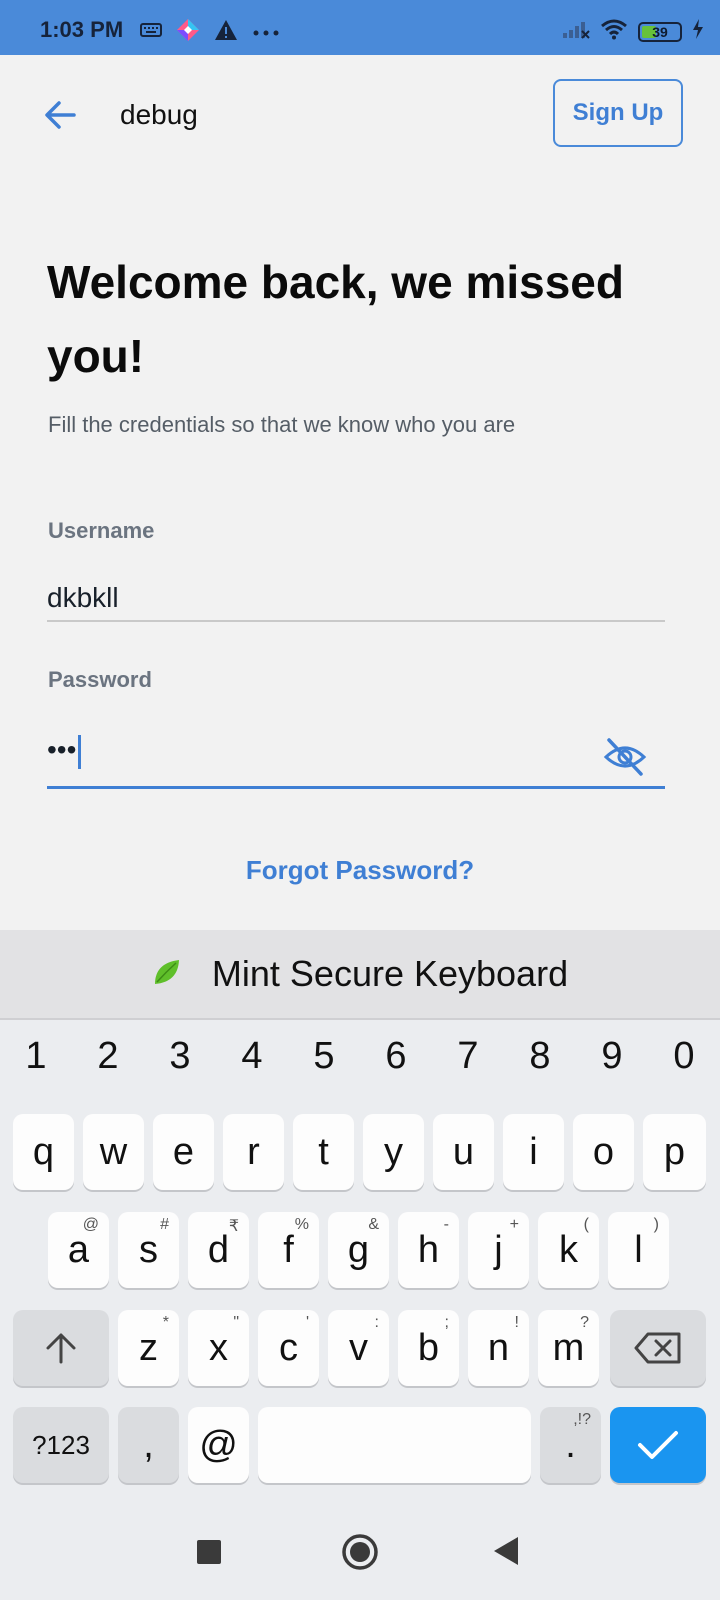 The image size is (720, 1600). What do you see at coordinates (358, 1348) in the screenshot?
I see `key-v: v:` at bounding box center [358, 1348].